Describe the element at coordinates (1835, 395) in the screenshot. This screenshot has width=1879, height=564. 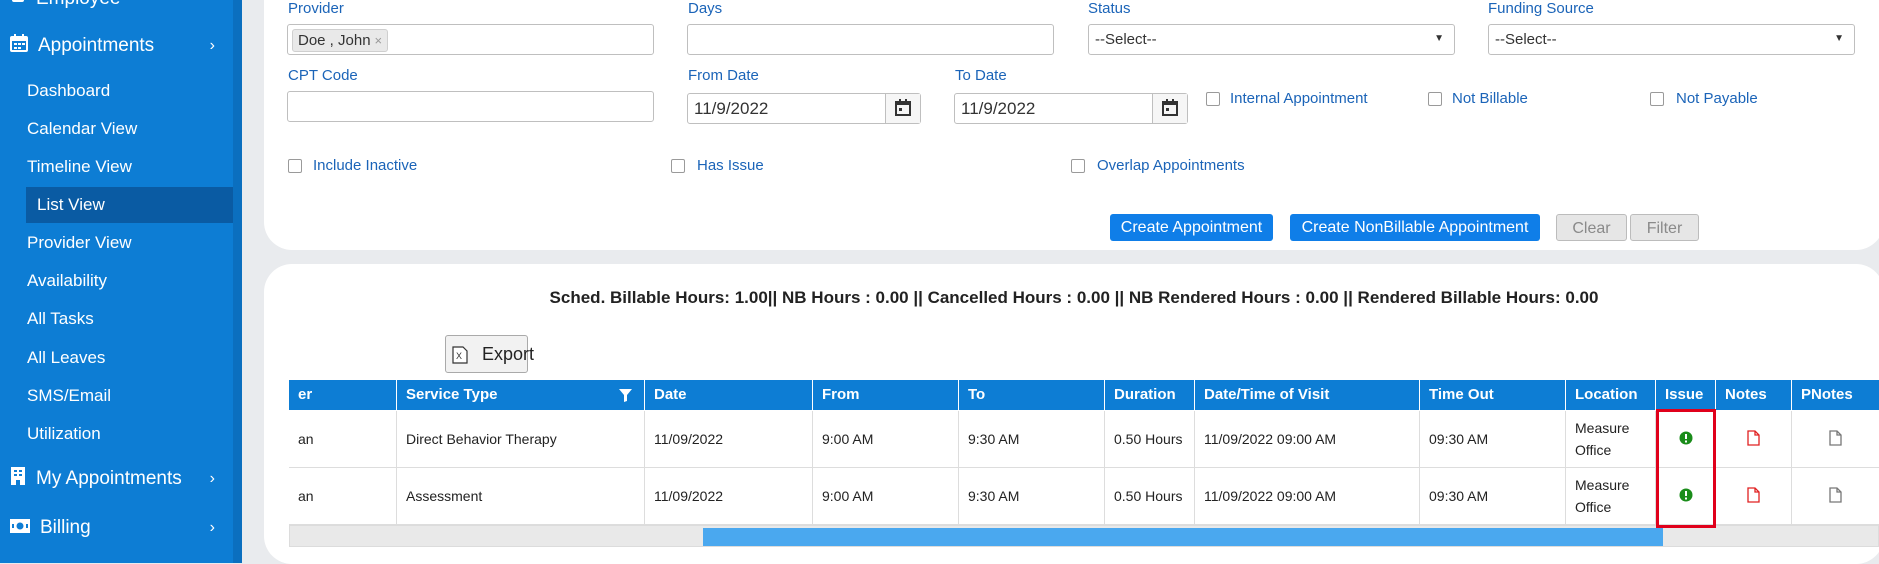
I see `col-pnotes: PNotes` at that location.